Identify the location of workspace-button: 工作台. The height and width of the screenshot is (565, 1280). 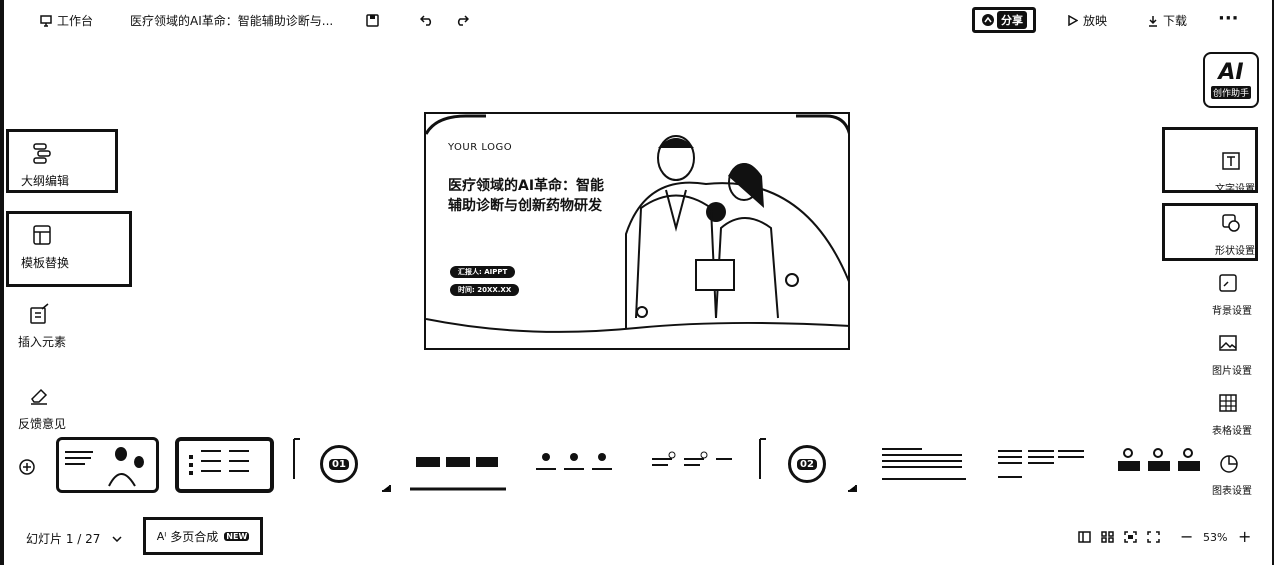
(66, 20).